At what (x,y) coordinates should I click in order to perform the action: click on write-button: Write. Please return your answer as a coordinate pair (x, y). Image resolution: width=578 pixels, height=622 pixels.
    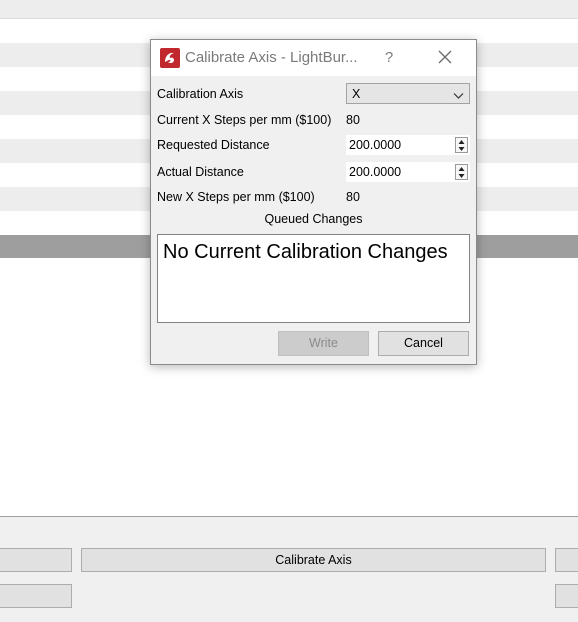
    Looking at the image, I should click on (323, 343).